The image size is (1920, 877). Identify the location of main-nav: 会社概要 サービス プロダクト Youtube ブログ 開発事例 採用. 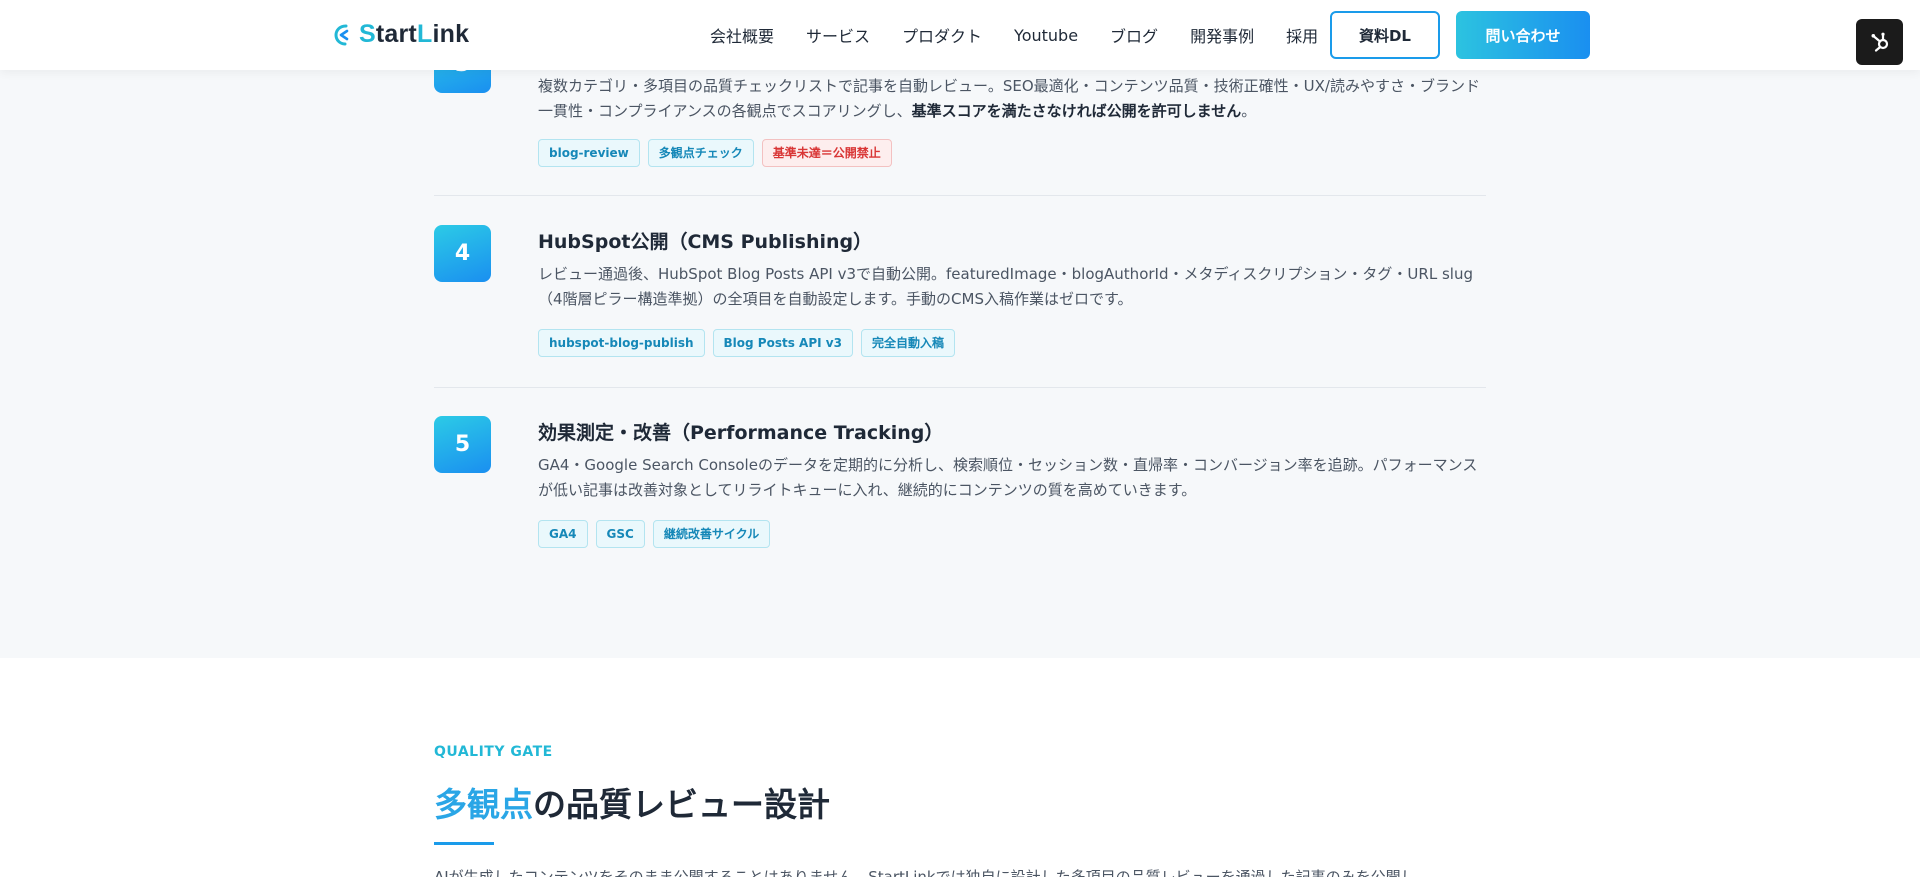
(1030, 35).